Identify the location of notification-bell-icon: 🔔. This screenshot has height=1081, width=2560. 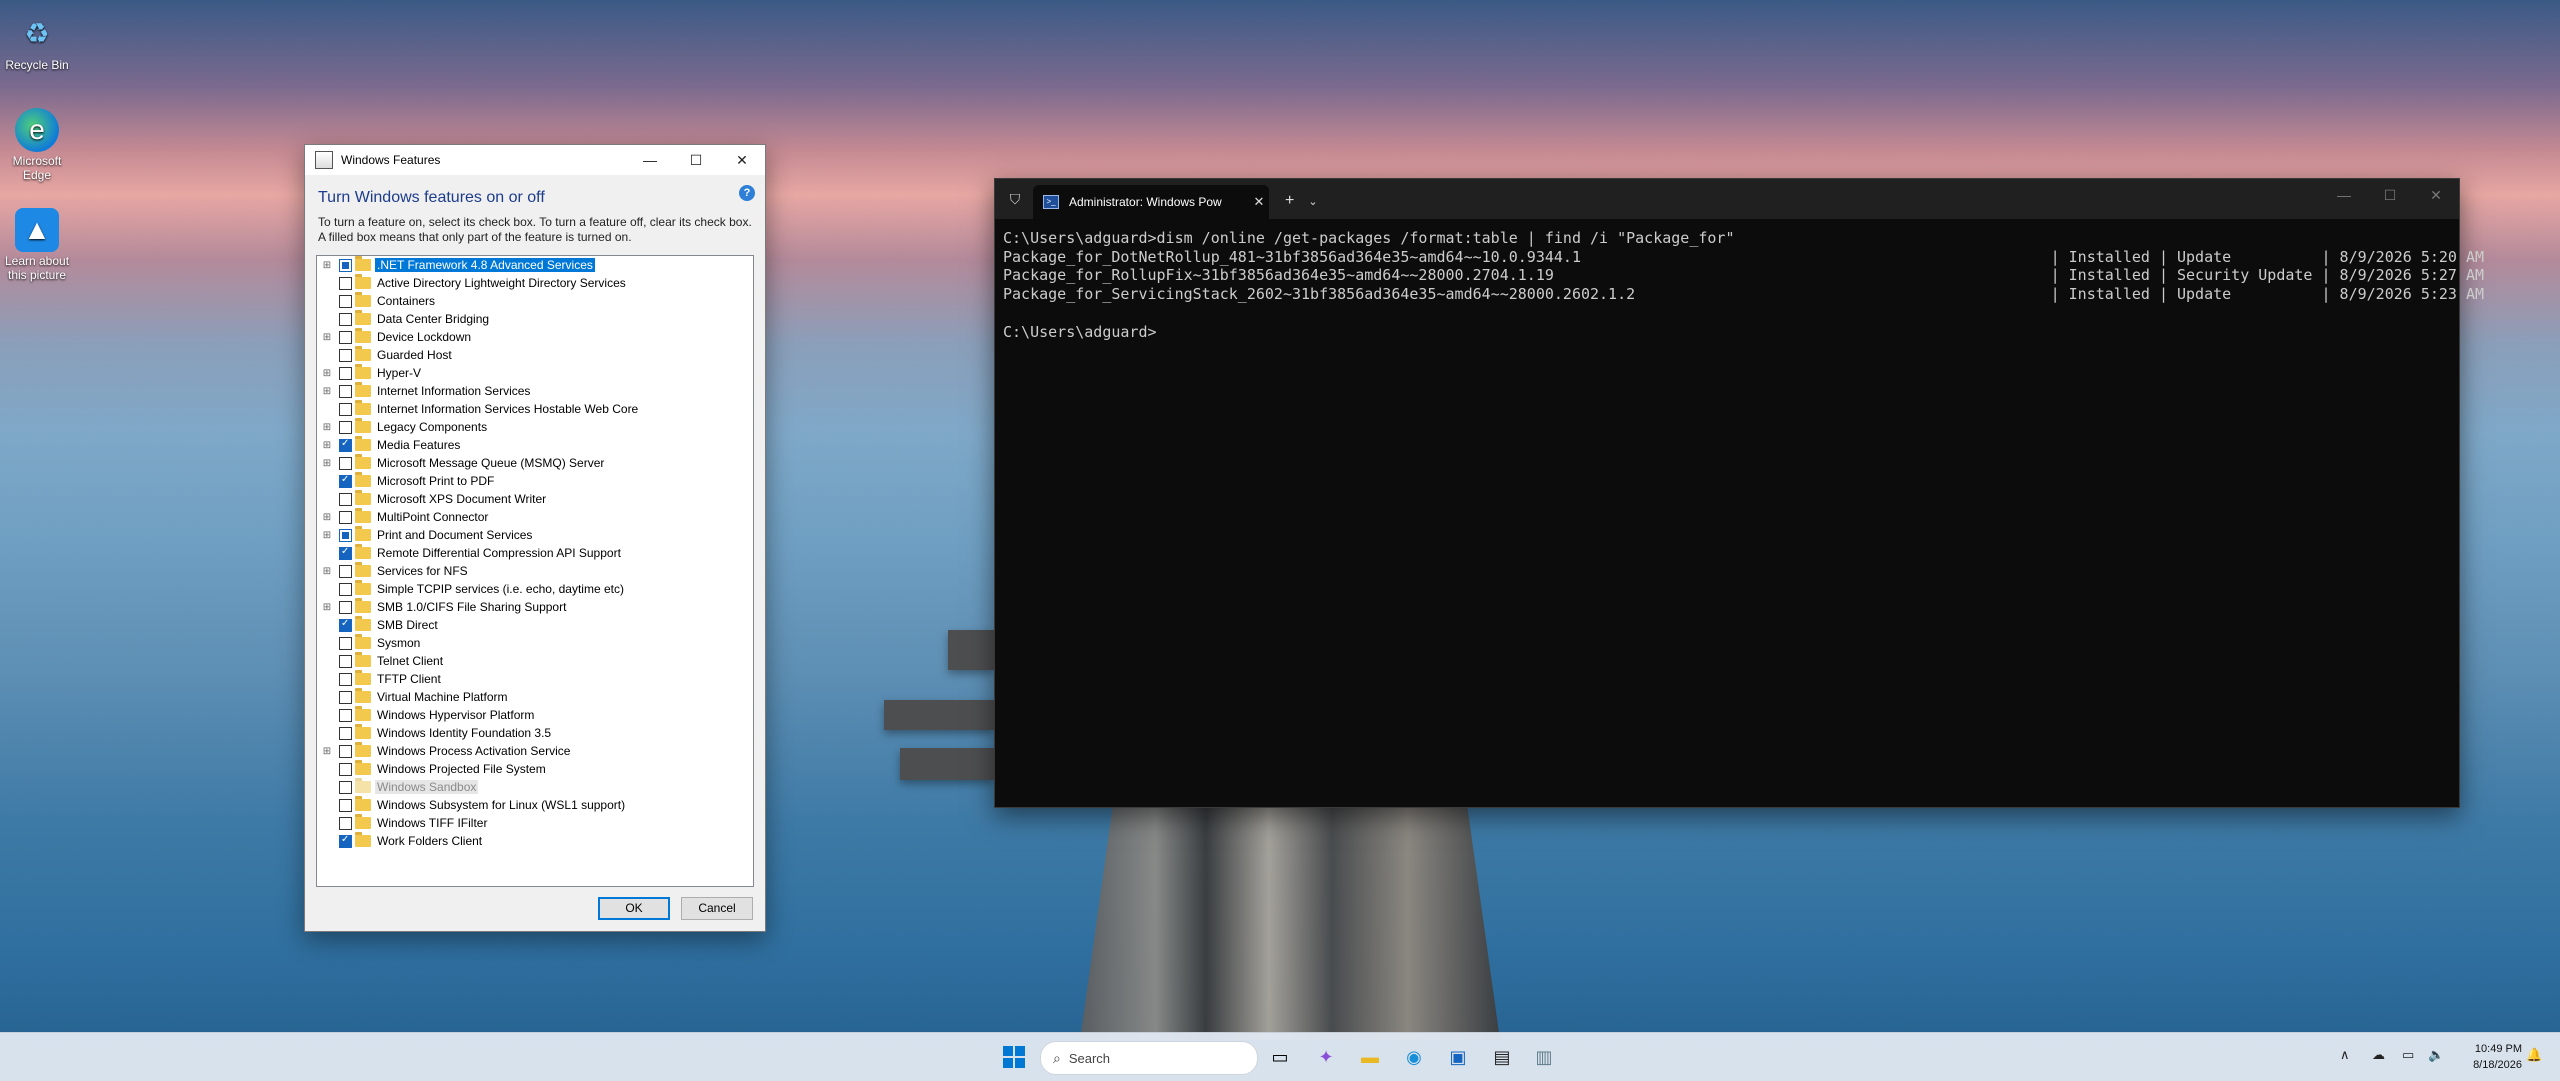
(2534, 1055).